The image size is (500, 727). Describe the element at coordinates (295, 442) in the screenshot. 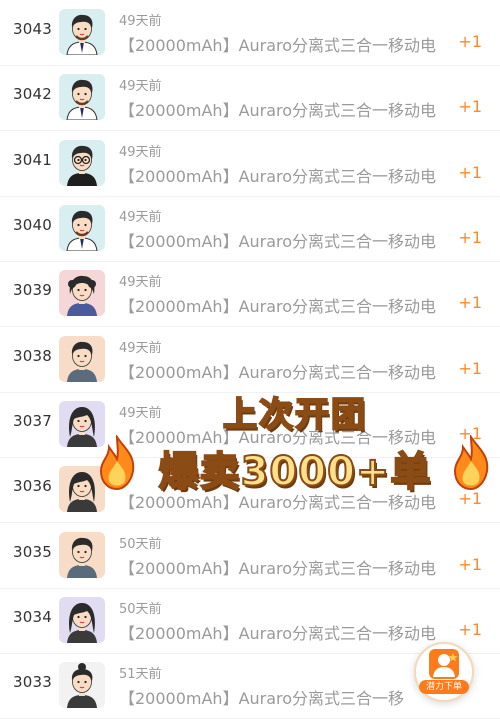

I see `promo-banner: 上次开团 爆卖3000+单` at that location.